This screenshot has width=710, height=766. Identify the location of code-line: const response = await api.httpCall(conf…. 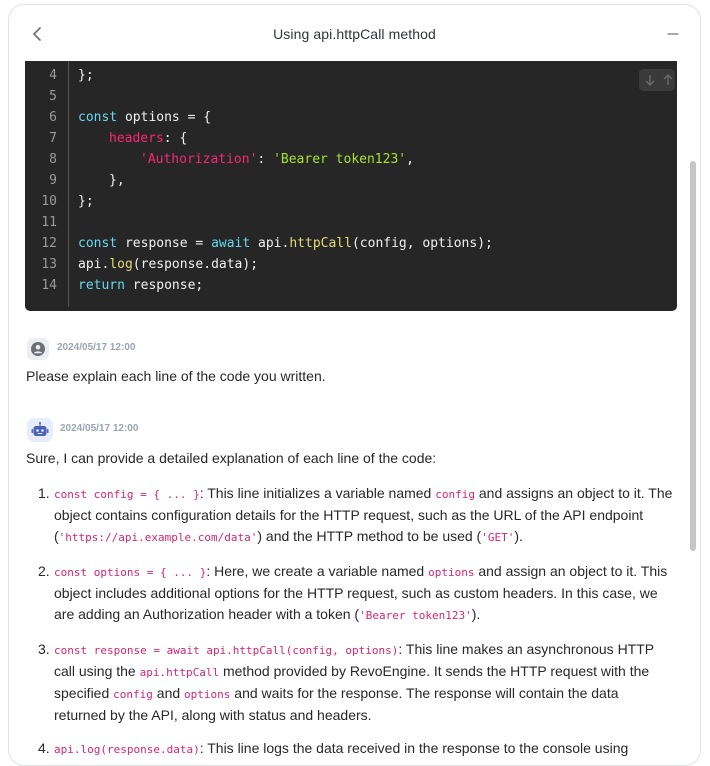
(285, 243).